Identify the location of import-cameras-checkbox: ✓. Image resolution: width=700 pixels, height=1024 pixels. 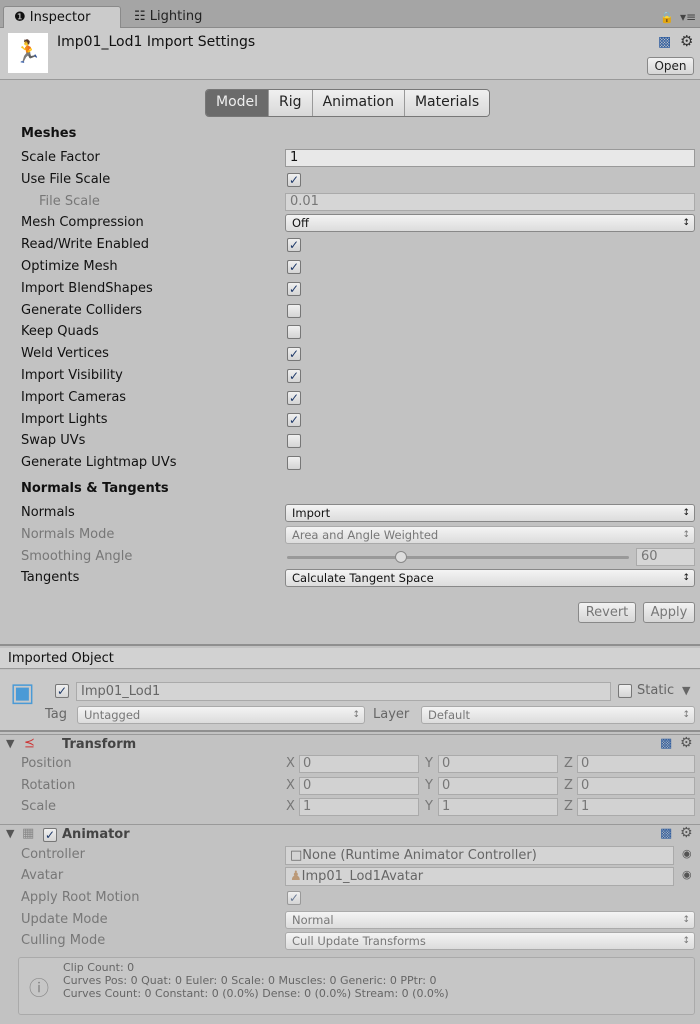
(294, 397).